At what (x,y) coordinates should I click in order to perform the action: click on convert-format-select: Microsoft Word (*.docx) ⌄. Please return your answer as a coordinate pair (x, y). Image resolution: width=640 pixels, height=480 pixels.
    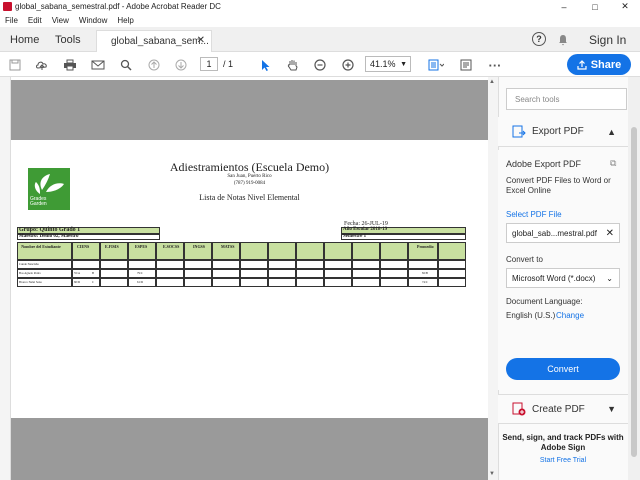
    Looking at the image, I should click on (563, 278).